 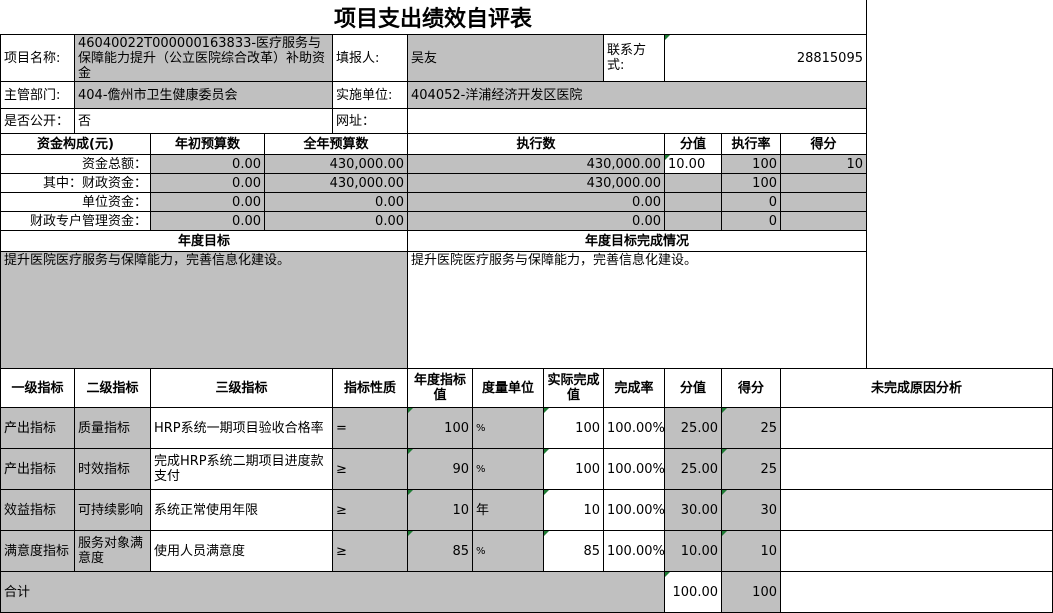 I want to click on contact-label: 联系方式:, so click(x=634, y=58).